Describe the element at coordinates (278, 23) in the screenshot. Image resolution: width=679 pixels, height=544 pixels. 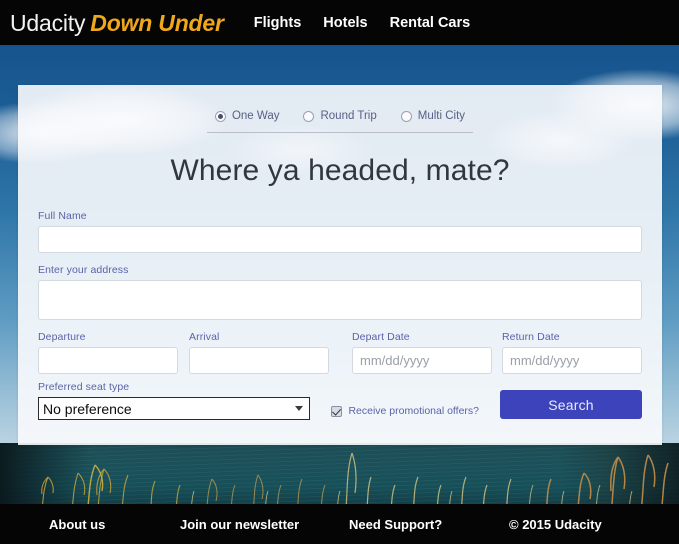
I see `nav-link-flights: Flights` at that location.